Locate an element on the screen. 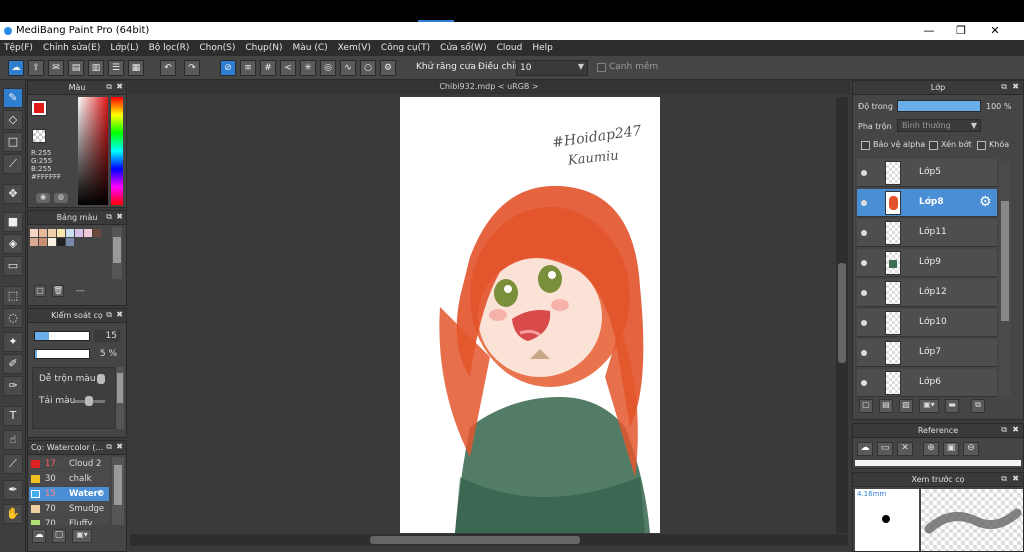 This screenshot has width=1024, height=552. operation-tool-icon: ☝ is located at coordinates (13, 440).